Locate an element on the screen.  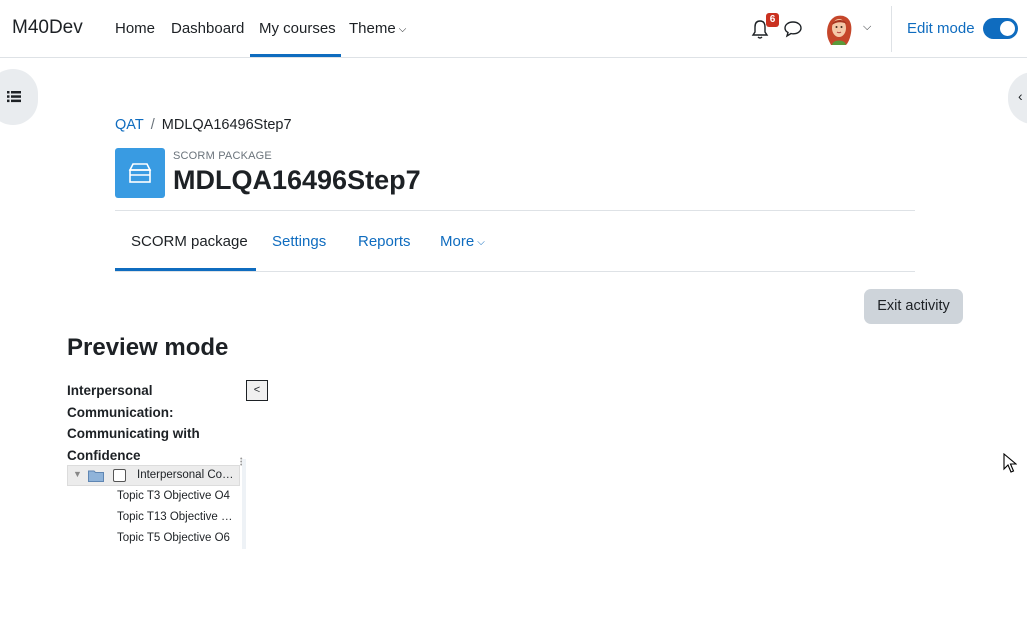
tab-reports: Reports is located at coordinates (384, 241).